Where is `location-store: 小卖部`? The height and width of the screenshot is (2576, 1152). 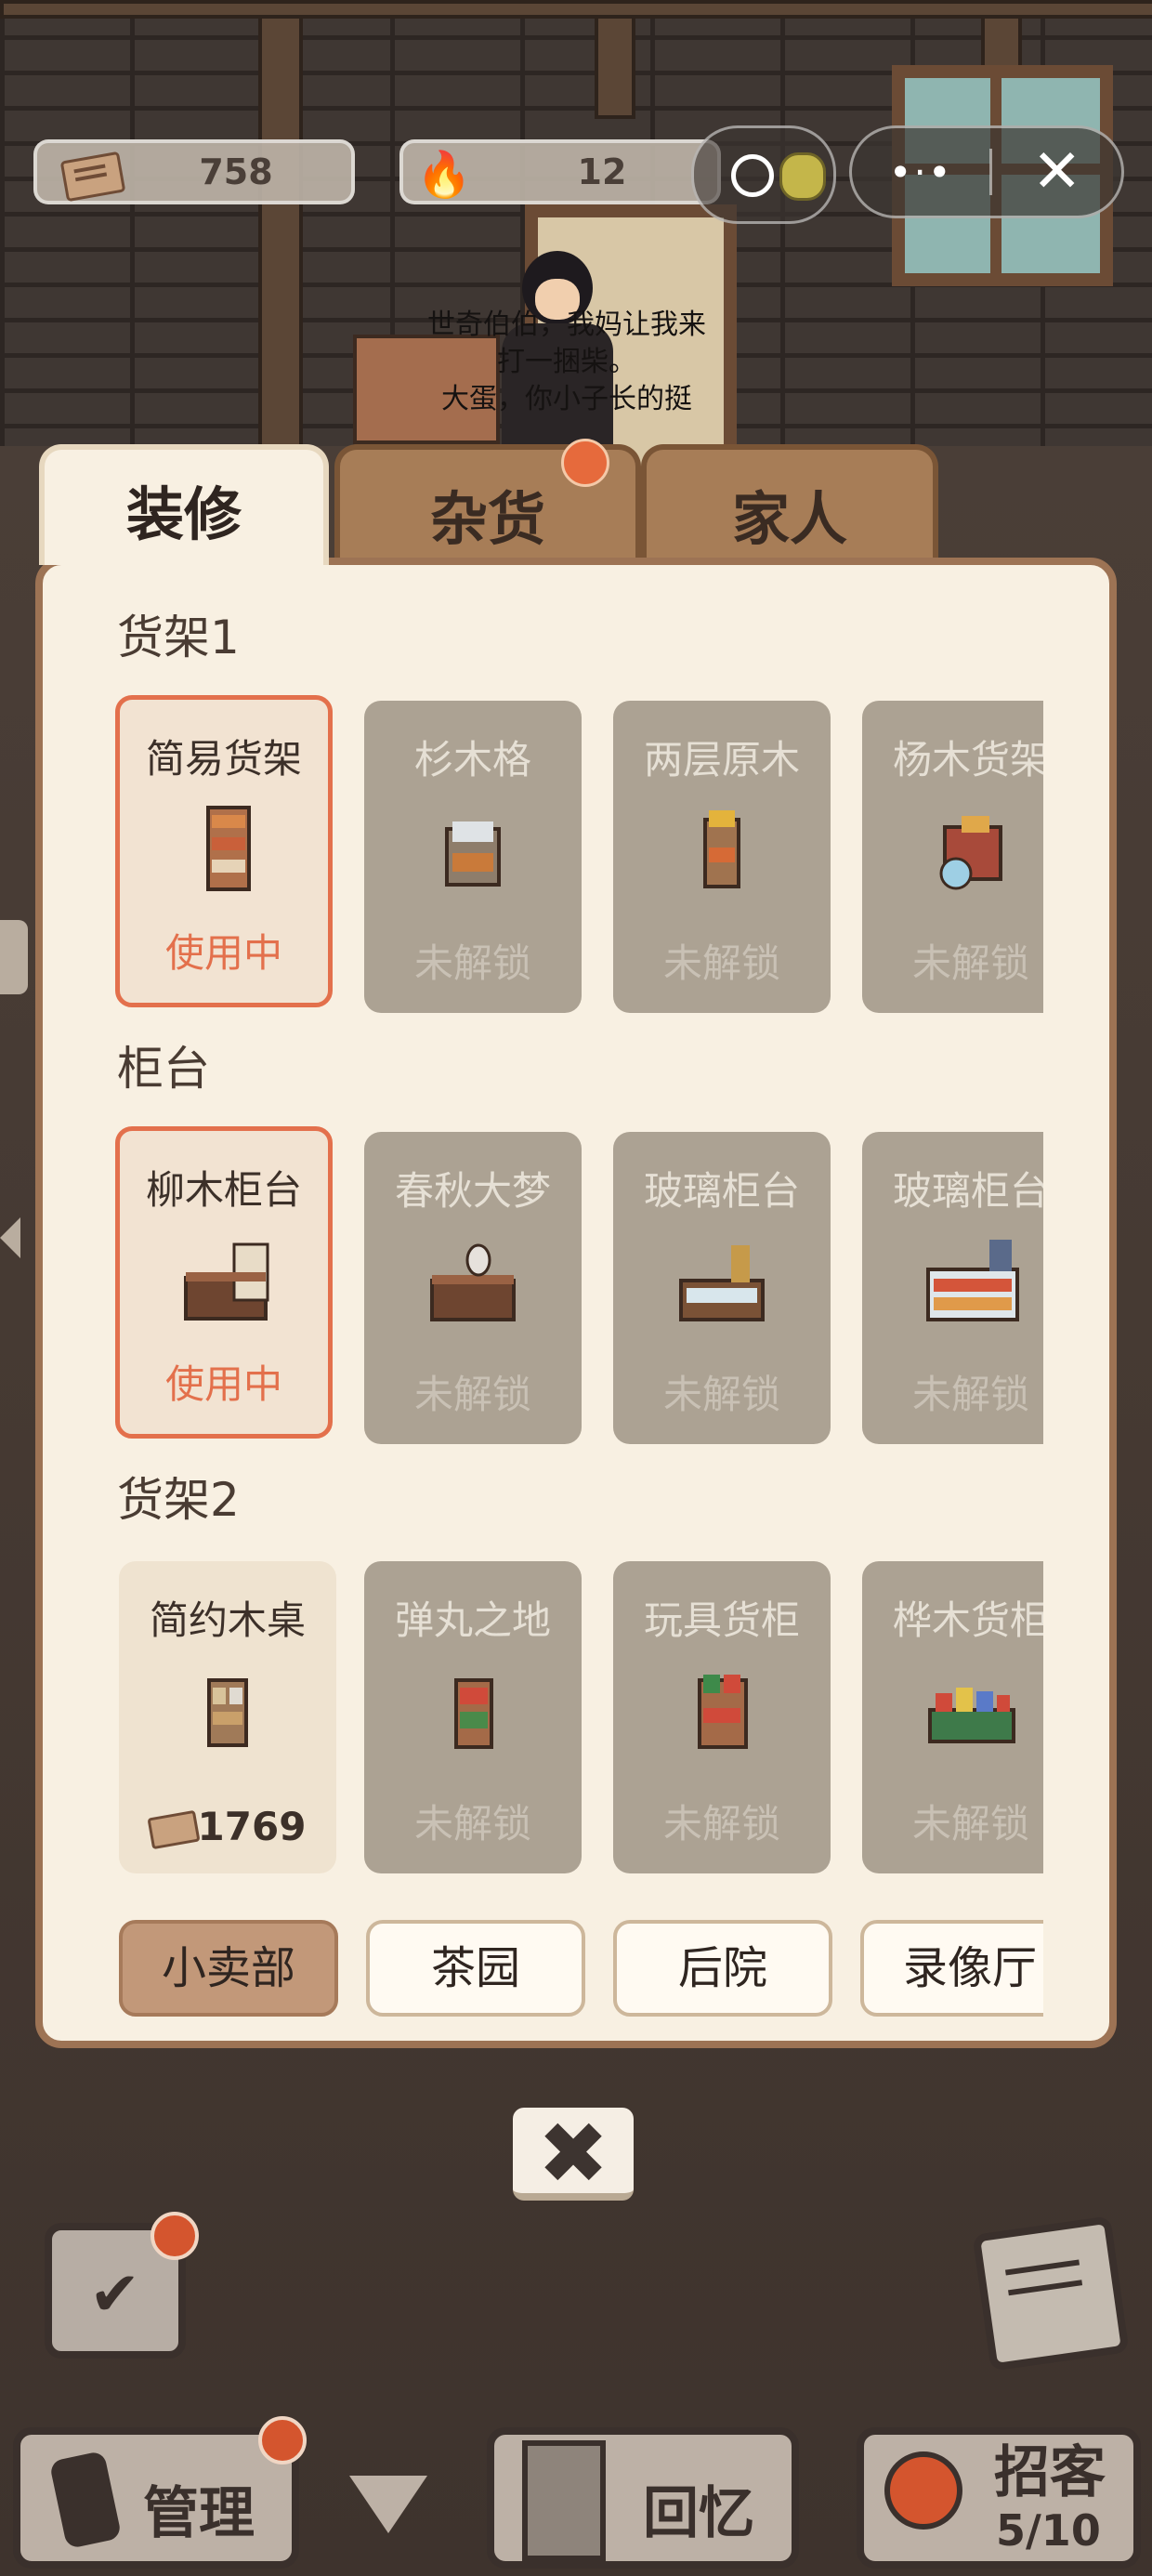
location-store: 小卖部 is located at coordinates (228, 1968).